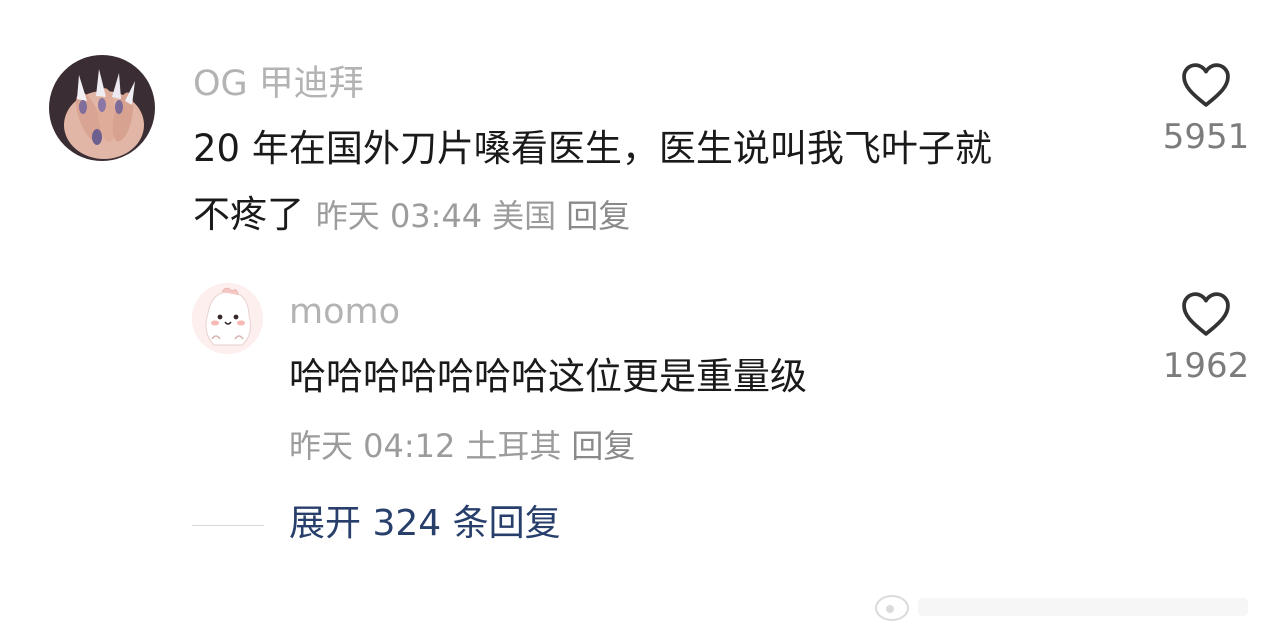 This screenshot has height=637, width=1284. Describe the element at coordinates (1206, 337) in the screenshot. I see `reply-like-button: 1962` at that location.